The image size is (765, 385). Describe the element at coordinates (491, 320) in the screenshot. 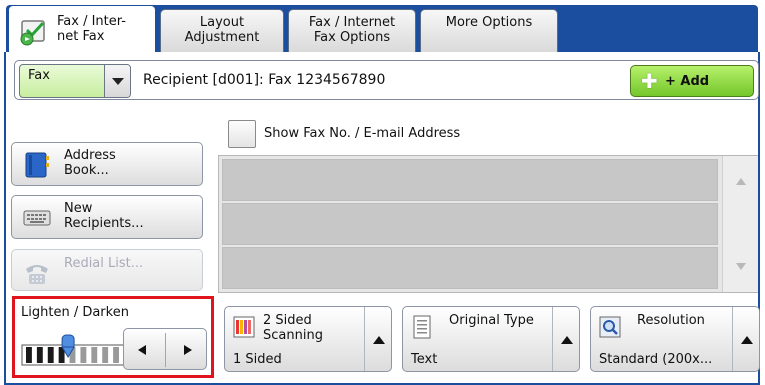

I see `original-type-title: Original Type` at that location.